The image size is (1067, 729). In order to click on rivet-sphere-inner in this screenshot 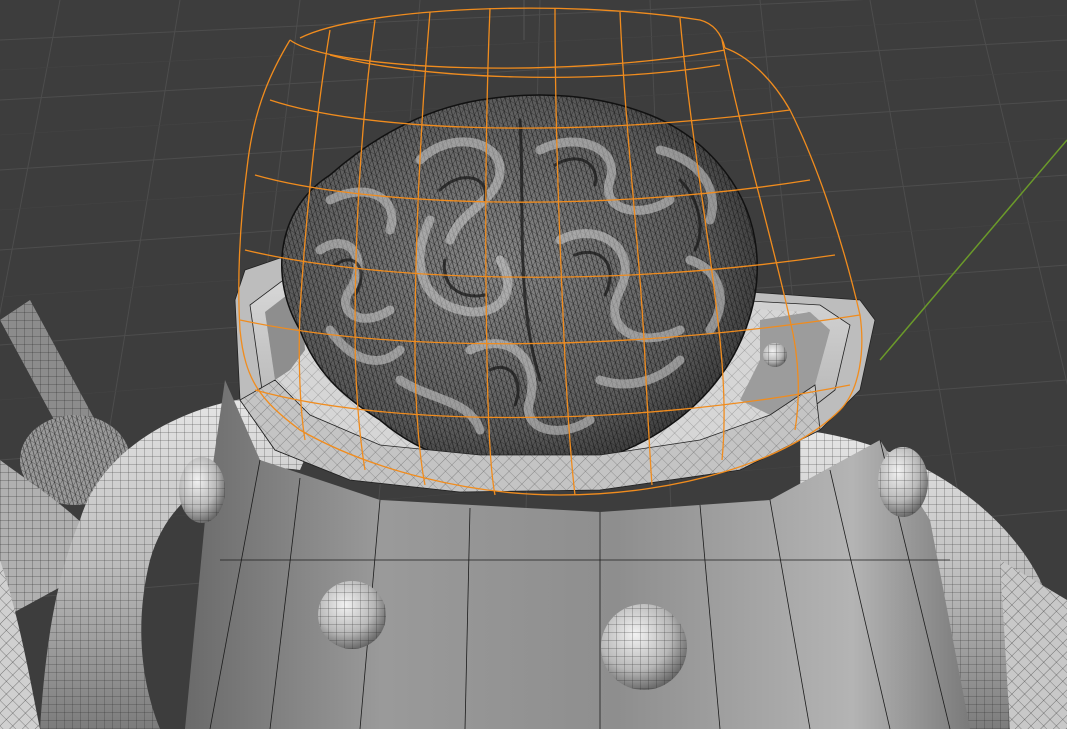, I will do `click(775, 355)`.